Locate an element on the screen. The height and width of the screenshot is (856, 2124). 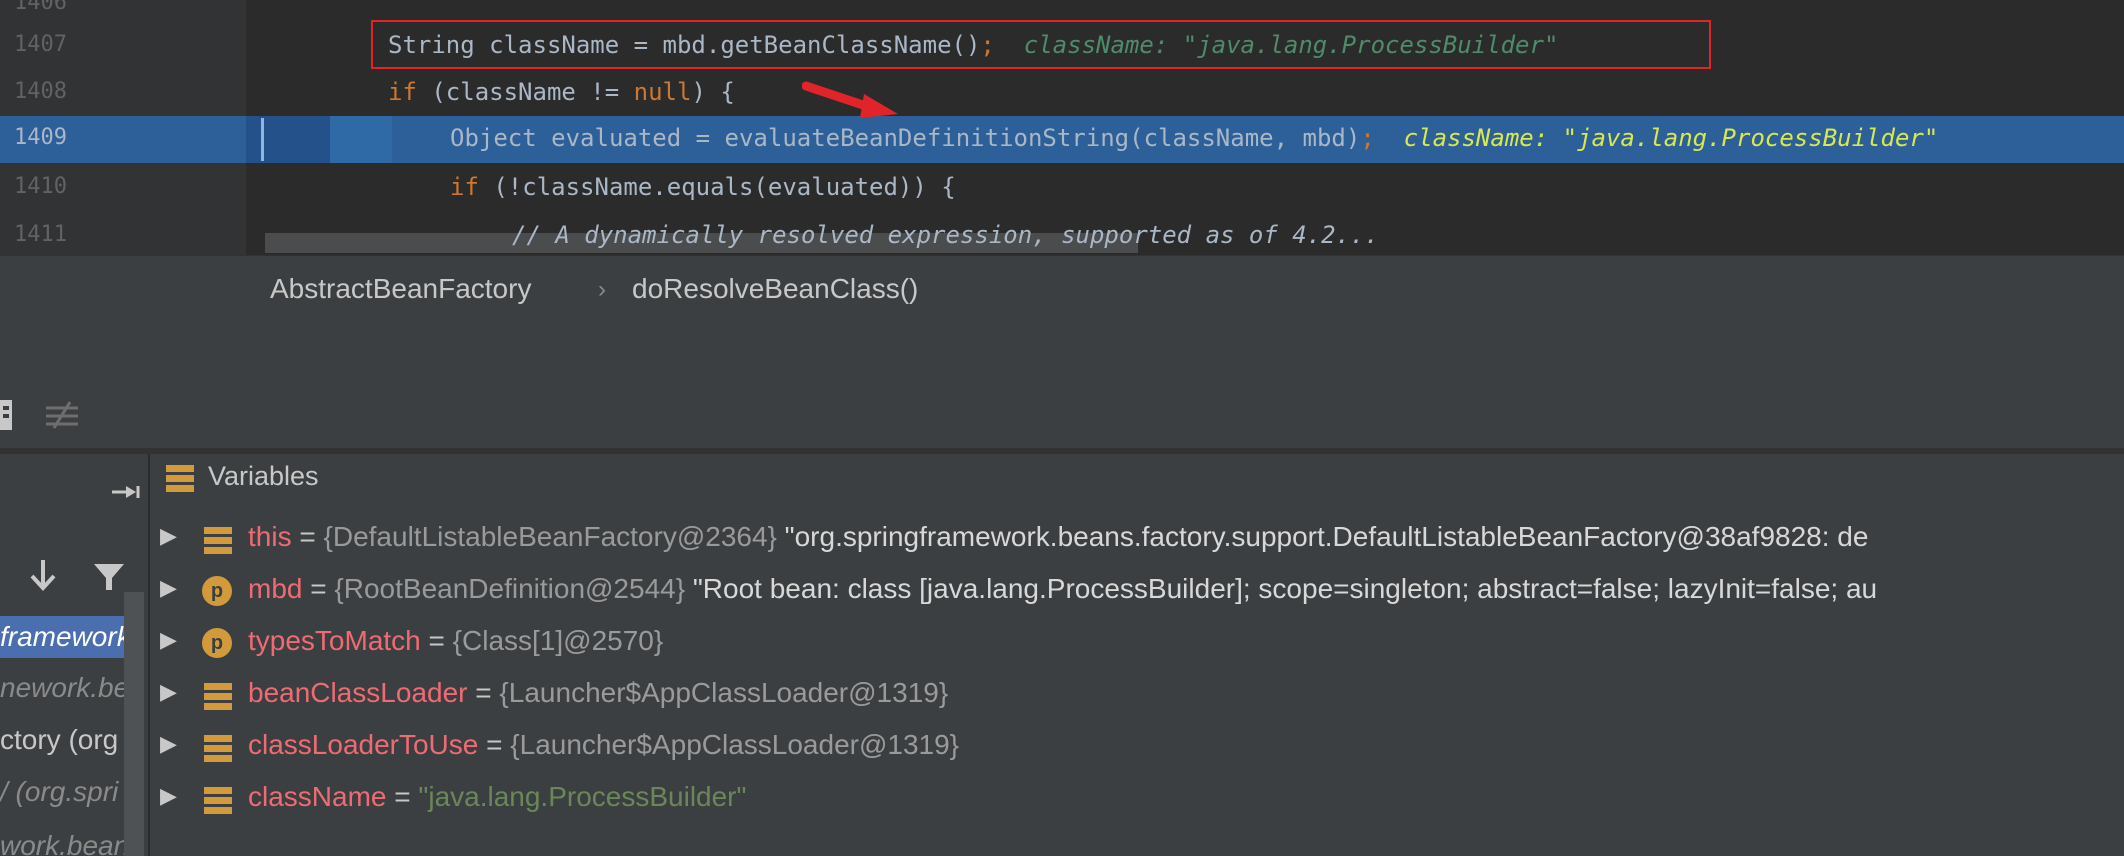
caret-marker is located at coordinates (262, 139).